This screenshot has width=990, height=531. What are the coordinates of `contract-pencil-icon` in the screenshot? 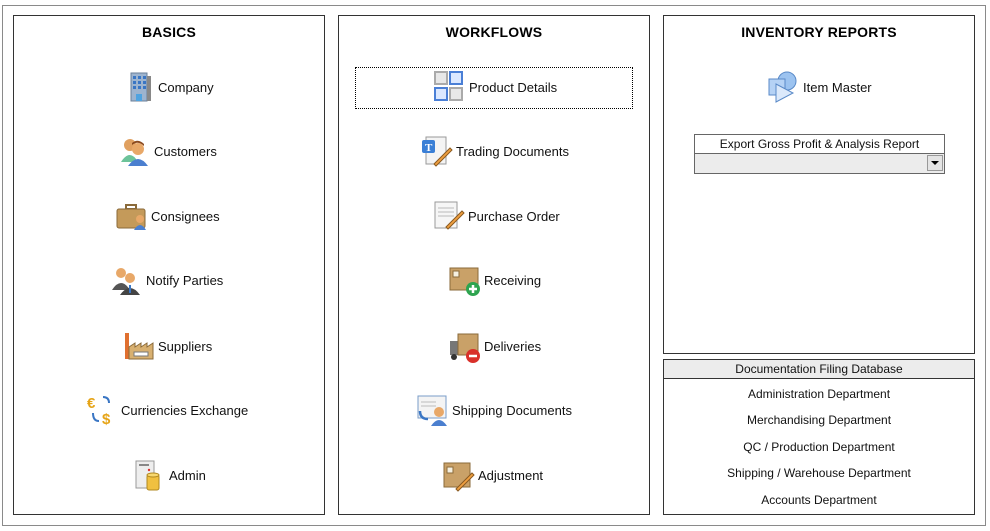 It's located at (449, 215).